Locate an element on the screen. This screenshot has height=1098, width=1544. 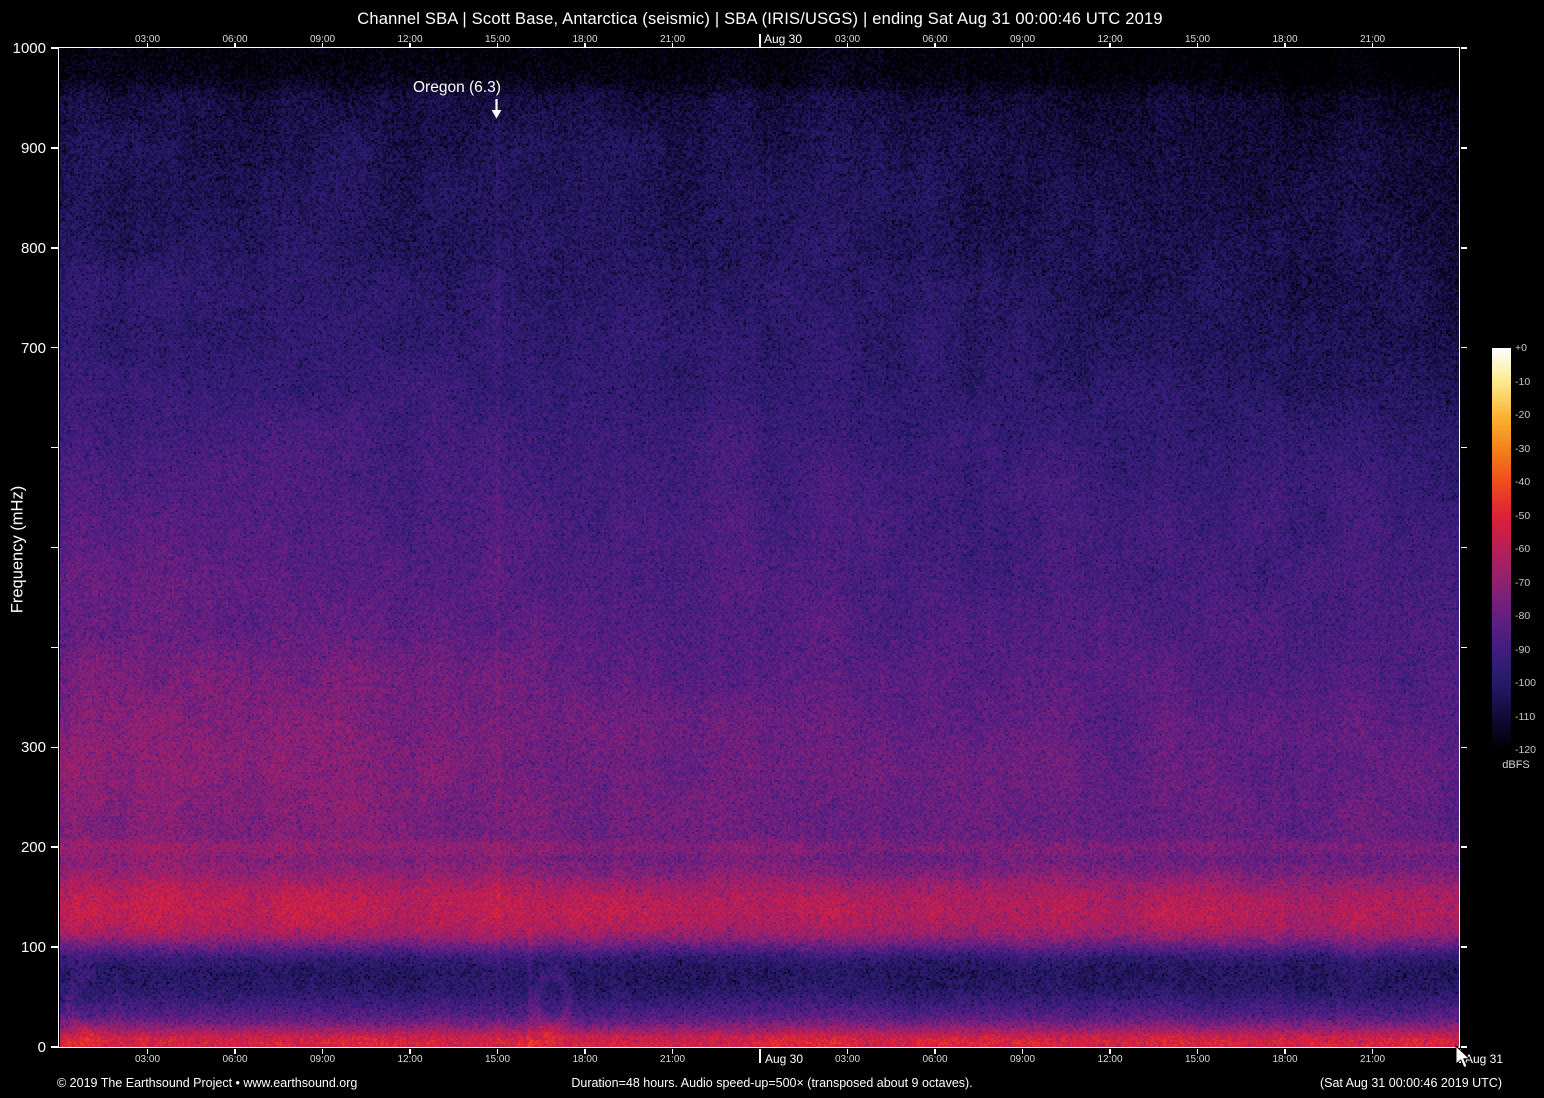
timestamp-text: (Sat Aug 31 00:00:46 2019 UTC) is located at coordinates (1410, 1083).